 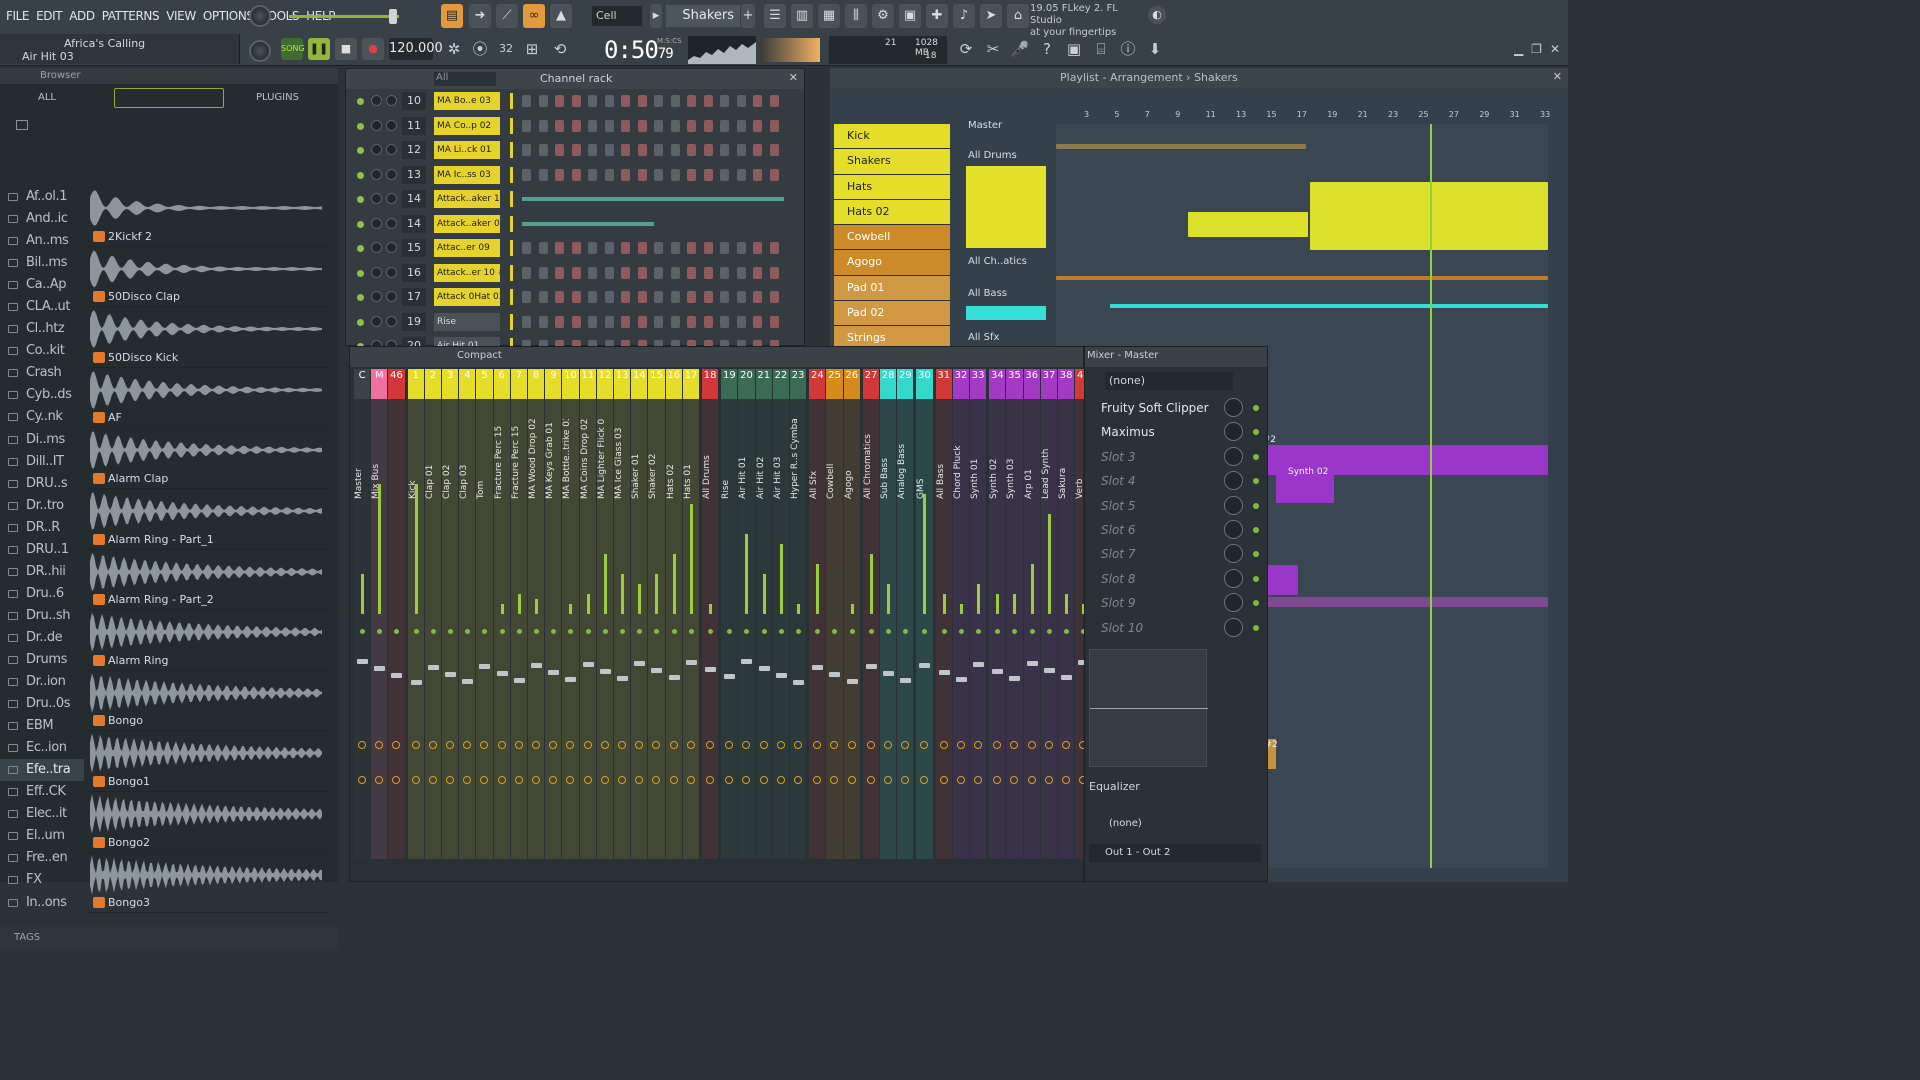 I want to click on master-pitch-slider, so click(x=344, y=16).